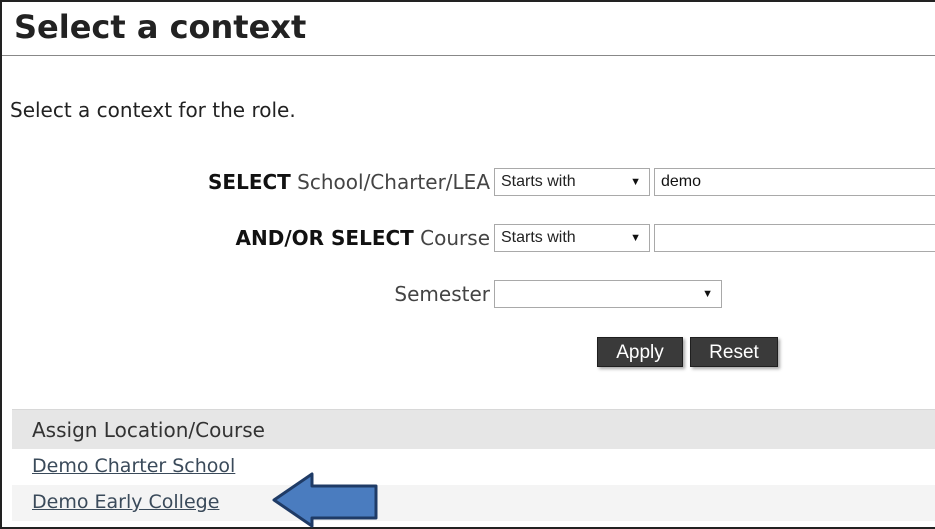 The width and height of the screenshot is (935, 529). What do you see at coordinates (160, 27) in the screenshot?
I see `page-title: Select a context` at bounding box center [160, 27].